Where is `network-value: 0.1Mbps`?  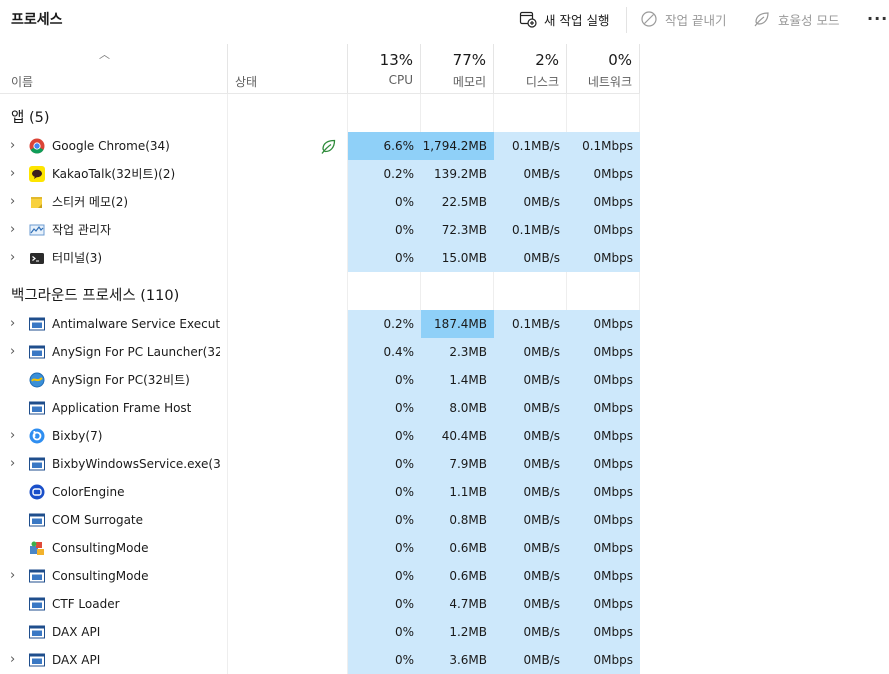 network-value: 0.1Mbps is located at coordinates (603, 146).